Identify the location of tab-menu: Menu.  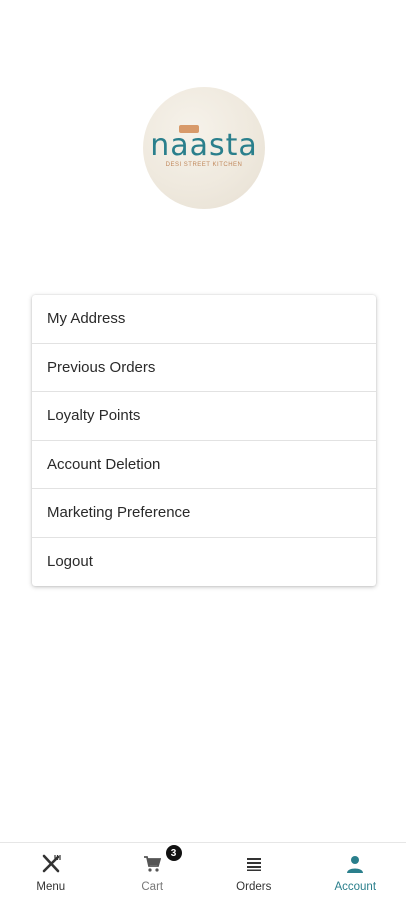
(51, 871).